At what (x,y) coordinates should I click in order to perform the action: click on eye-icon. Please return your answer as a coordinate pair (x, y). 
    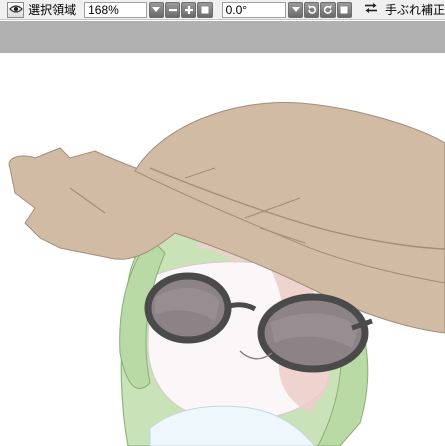
    Looking at the image, I should click on (15, 10).